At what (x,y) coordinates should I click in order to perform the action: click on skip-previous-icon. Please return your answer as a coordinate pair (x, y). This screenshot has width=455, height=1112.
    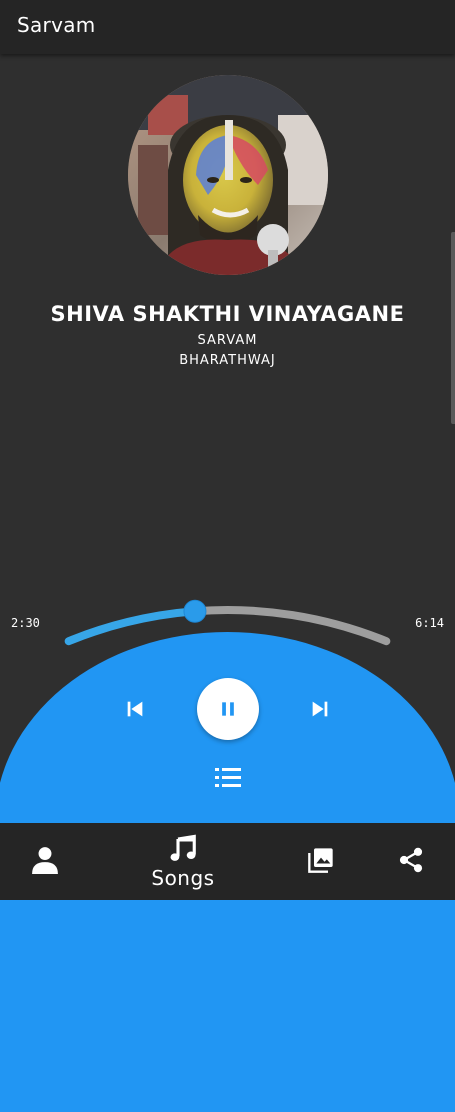
    Looking at the image, I should click on (135, 709).